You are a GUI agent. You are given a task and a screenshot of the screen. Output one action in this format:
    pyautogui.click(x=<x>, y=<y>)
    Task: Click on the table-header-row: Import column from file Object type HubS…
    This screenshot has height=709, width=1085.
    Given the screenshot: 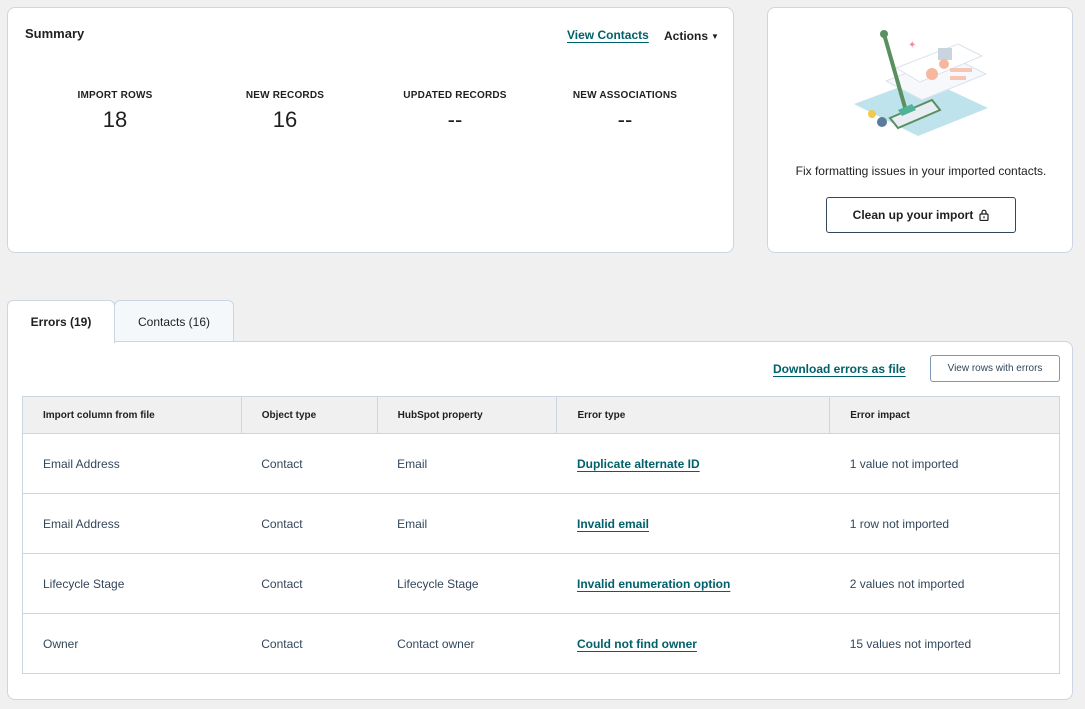 What is the action you would take?
    pyautogui.click(x=541, y=415)
    